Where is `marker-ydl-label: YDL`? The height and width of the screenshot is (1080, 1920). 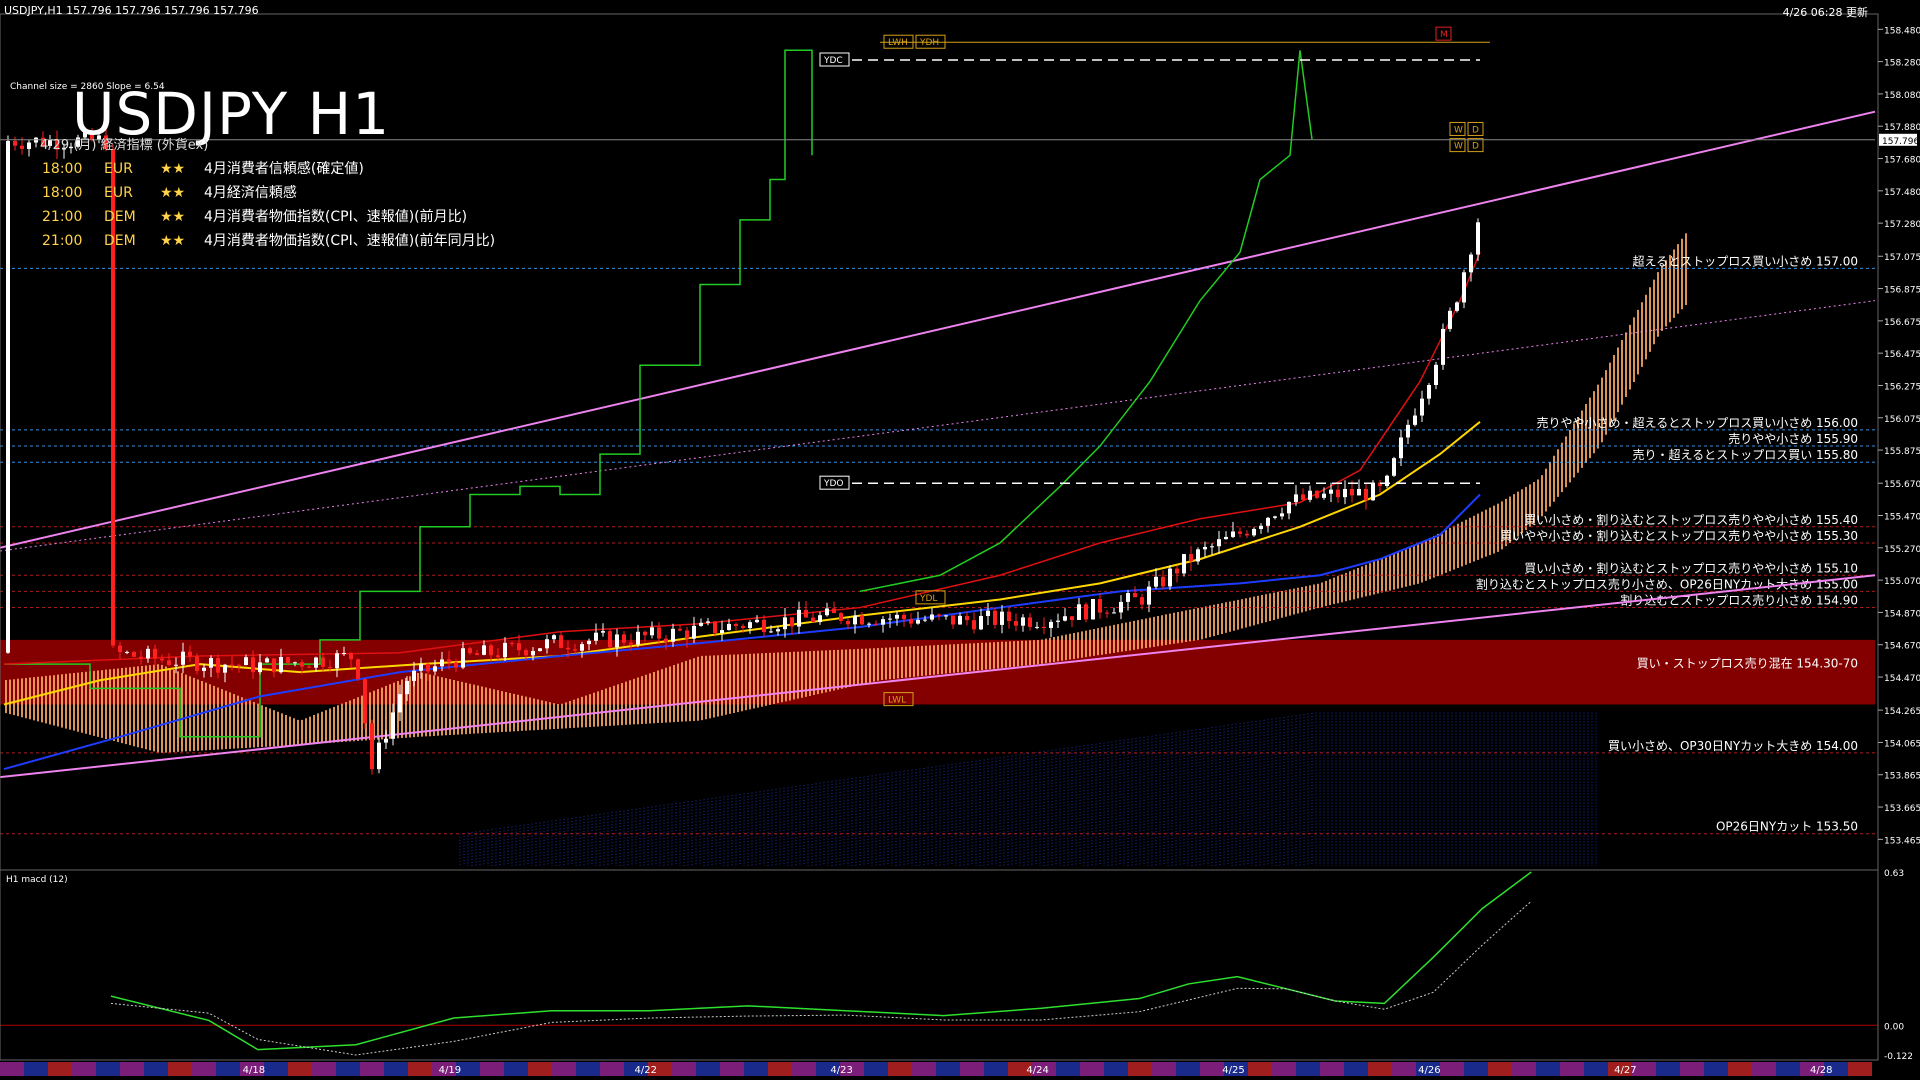
marker-ydl-label: YDL is located at coordinates (928, 599).